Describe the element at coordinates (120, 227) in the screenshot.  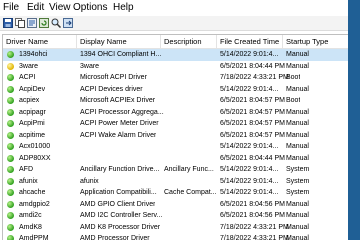
I see `cell-display: AMD K8 Processor Driver` at that location.